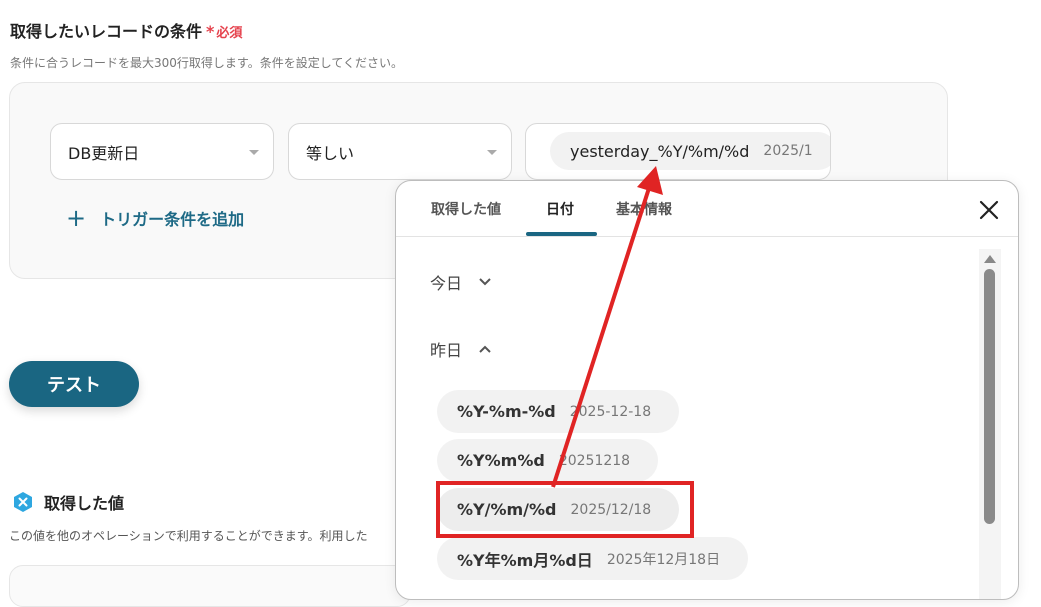 Image resolution: width=1041 pixels, height=607 pixels. Describe the element at coordinates (106, 31) in the screenshot. I see `conditions-title-text: 取得したいレコードの条件` at that location.